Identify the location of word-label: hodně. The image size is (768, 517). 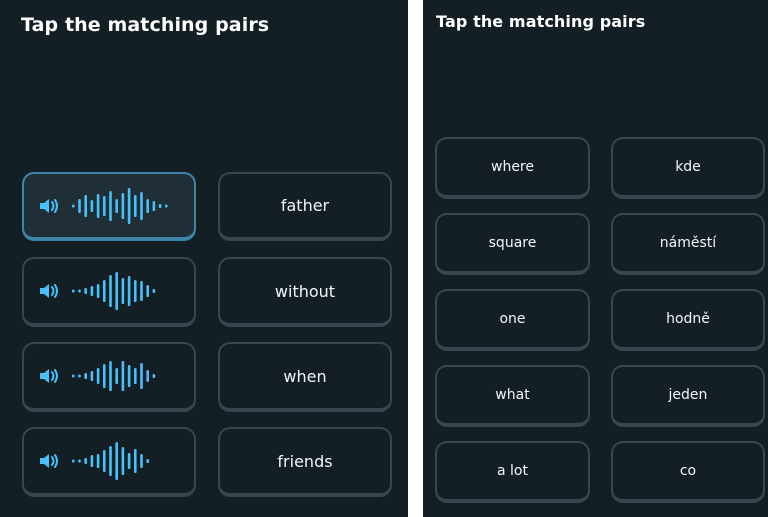
(688, 319).